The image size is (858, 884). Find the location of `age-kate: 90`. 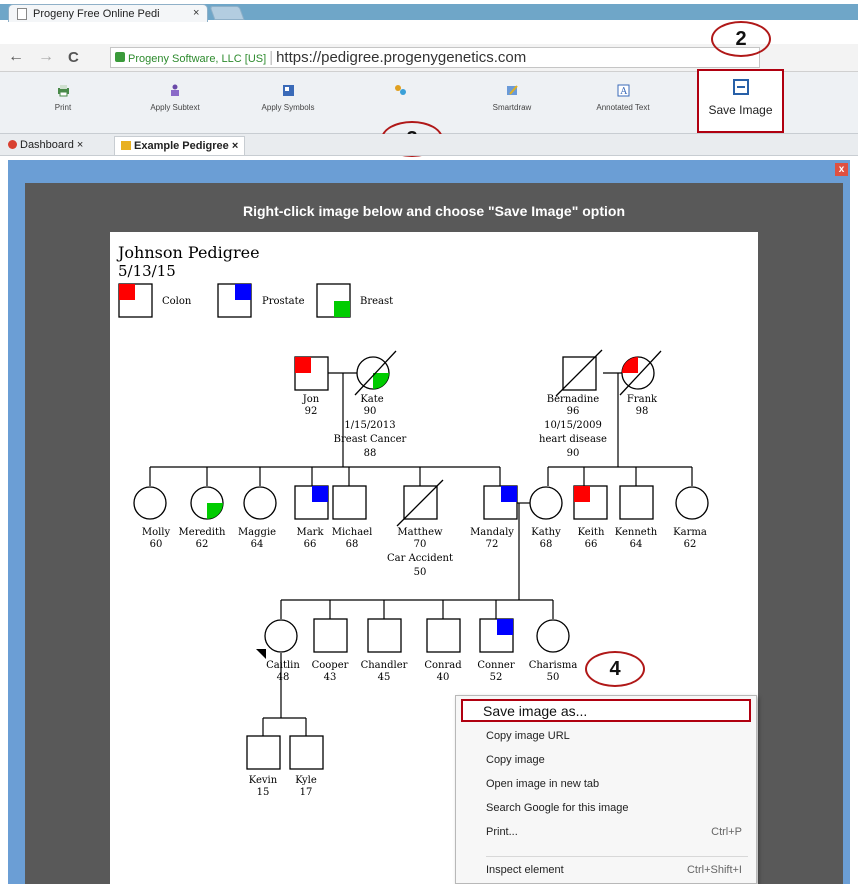

age-kate: 90 is located at coordinates (370, 411).